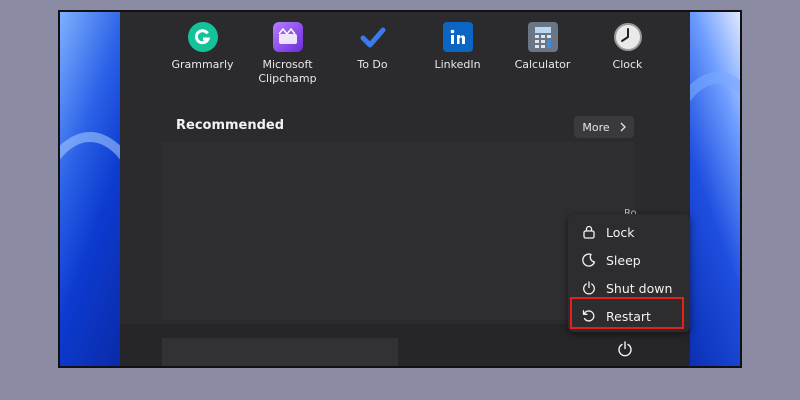  Describe the element at coordinates (457, 37) in the screenshot. I see `linkedin-icon` at that location.